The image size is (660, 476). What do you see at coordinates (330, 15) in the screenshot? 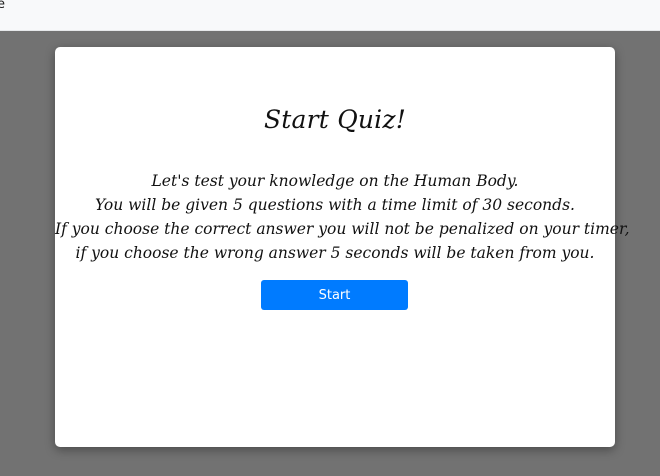
I see `browser-topbar: e` at bounding box center [330, 15].